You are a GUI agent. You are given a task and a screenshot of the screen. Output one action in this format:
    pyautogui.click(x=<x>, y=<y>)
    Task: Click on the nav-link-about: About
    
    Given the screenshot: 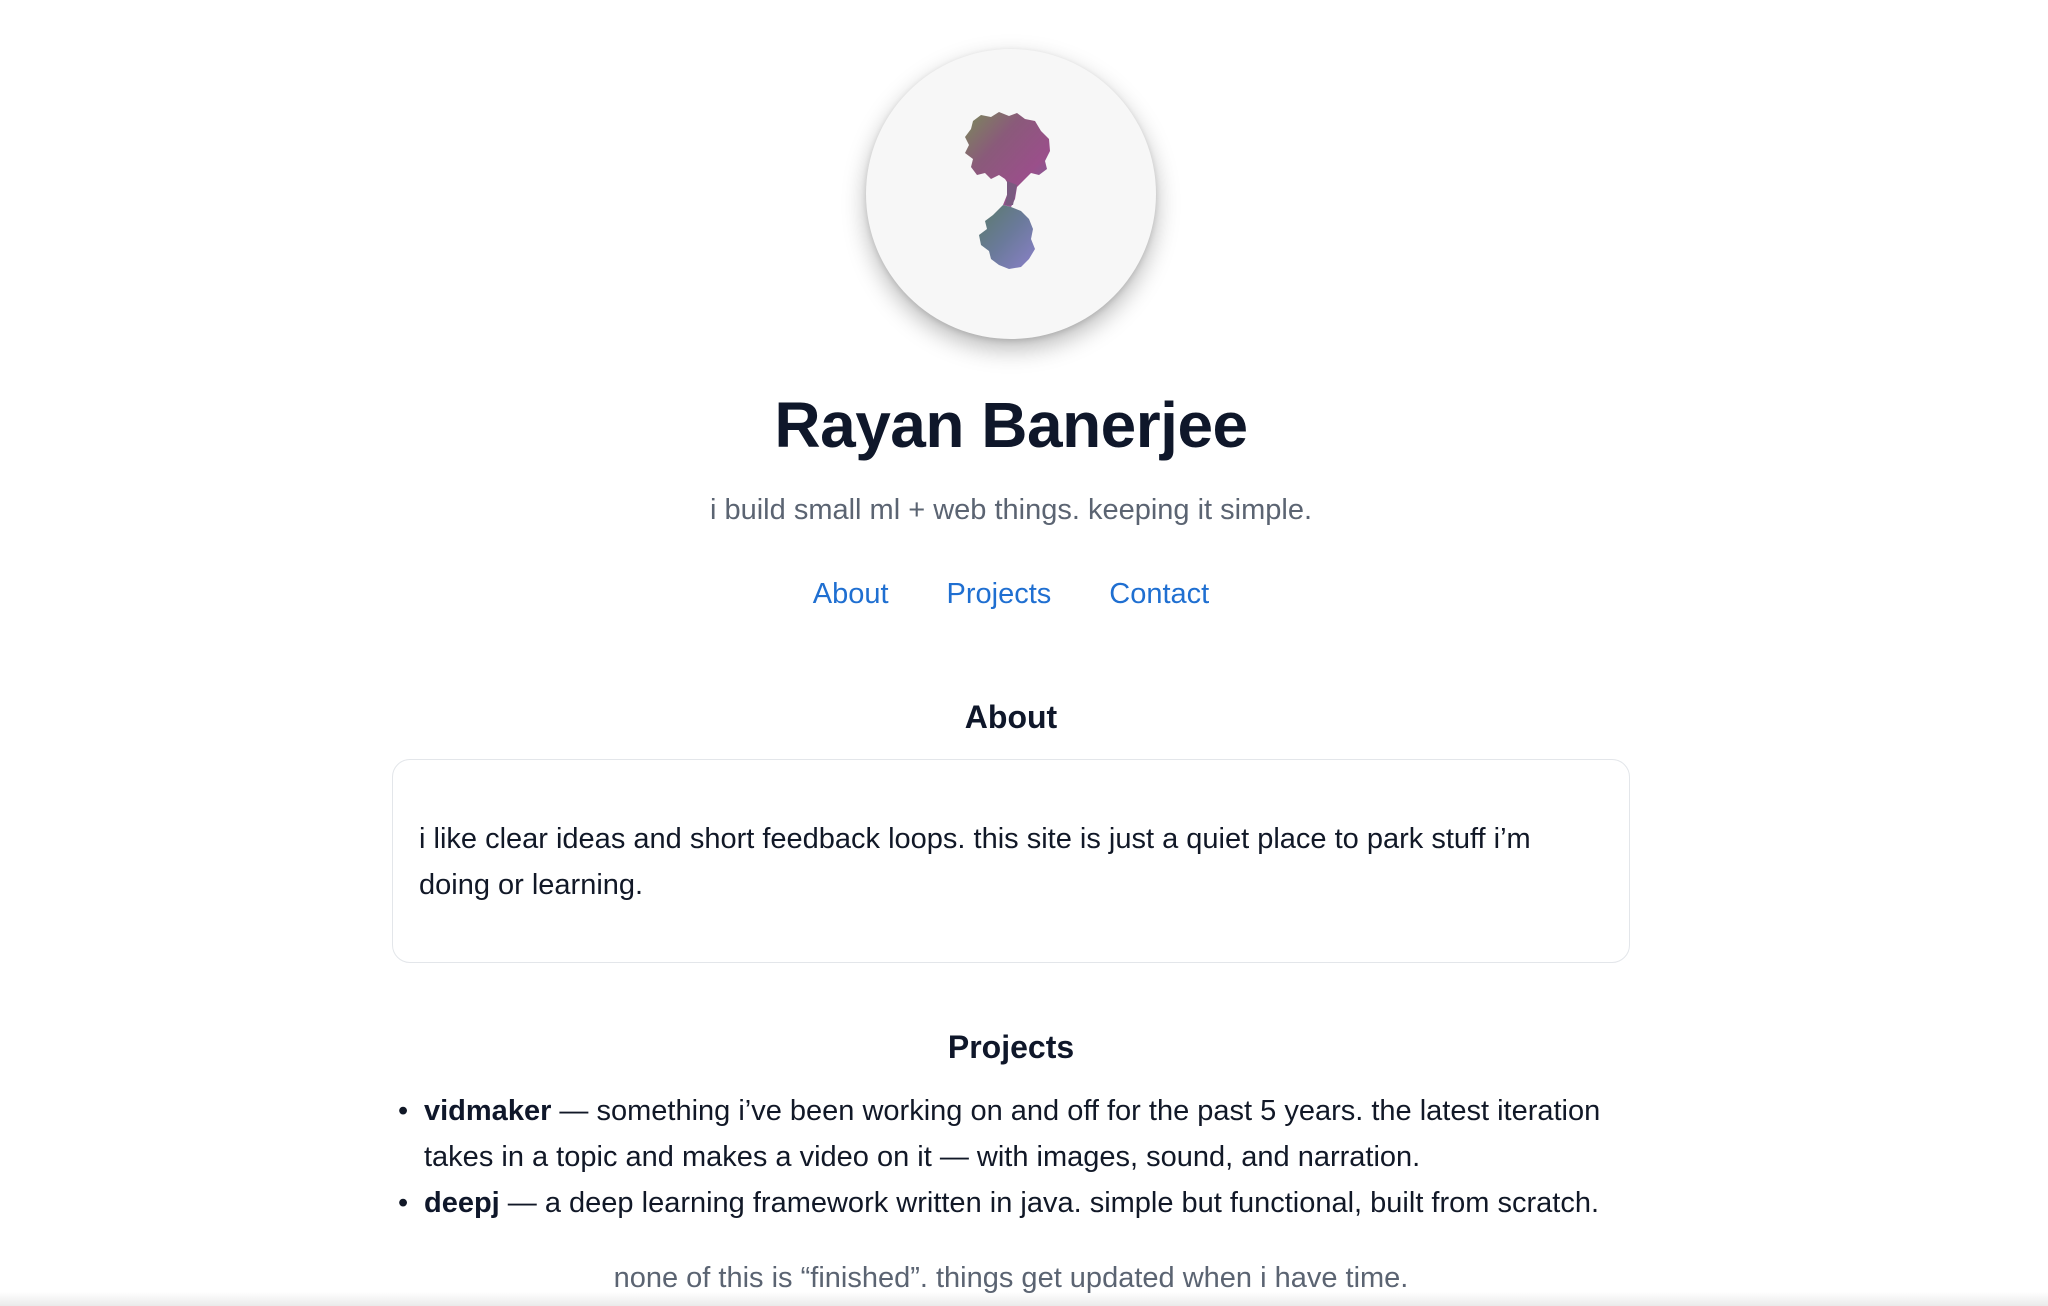 What is the action you would take?
    pyautogui.click(x=851, y=594)
    